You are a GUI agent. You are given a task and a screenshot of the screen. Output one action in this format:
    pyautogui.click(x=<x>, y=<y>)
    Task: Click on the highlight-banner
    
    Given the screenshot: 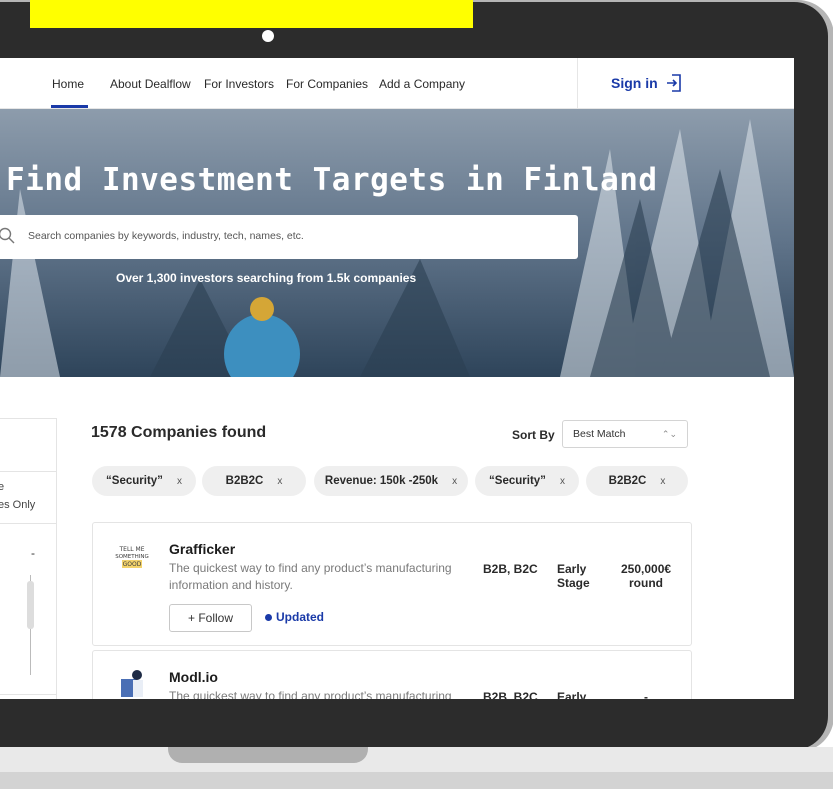 What is the action you would take?
    pyautogui.click(x=251, y=14)
    